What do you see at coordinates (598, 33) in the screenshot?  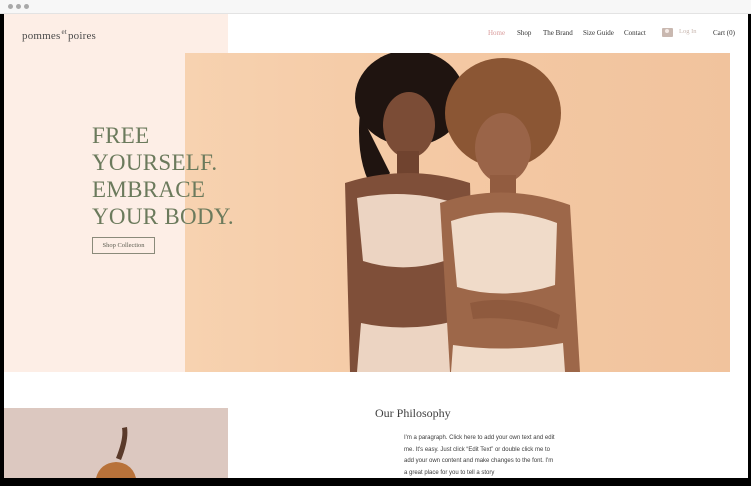 I see `nav-item-size-guide: Size Guide` at bounding box center [598, 33].